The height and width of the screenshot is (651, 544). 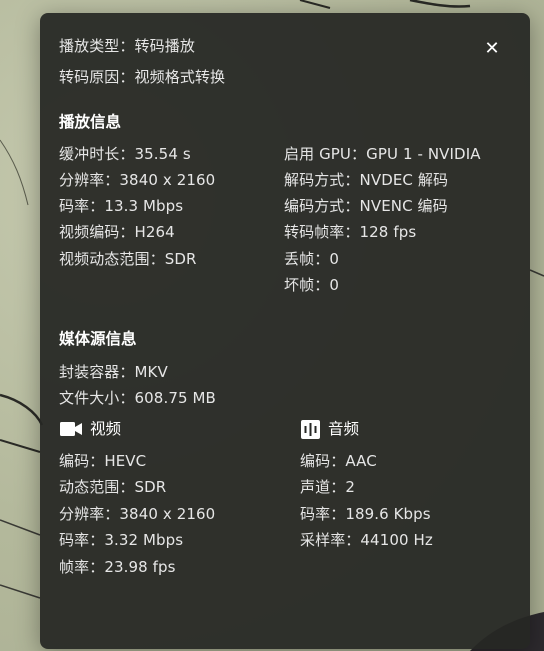 I want to click on row-label: 视频动态范围：, so click(x=112, y=259).